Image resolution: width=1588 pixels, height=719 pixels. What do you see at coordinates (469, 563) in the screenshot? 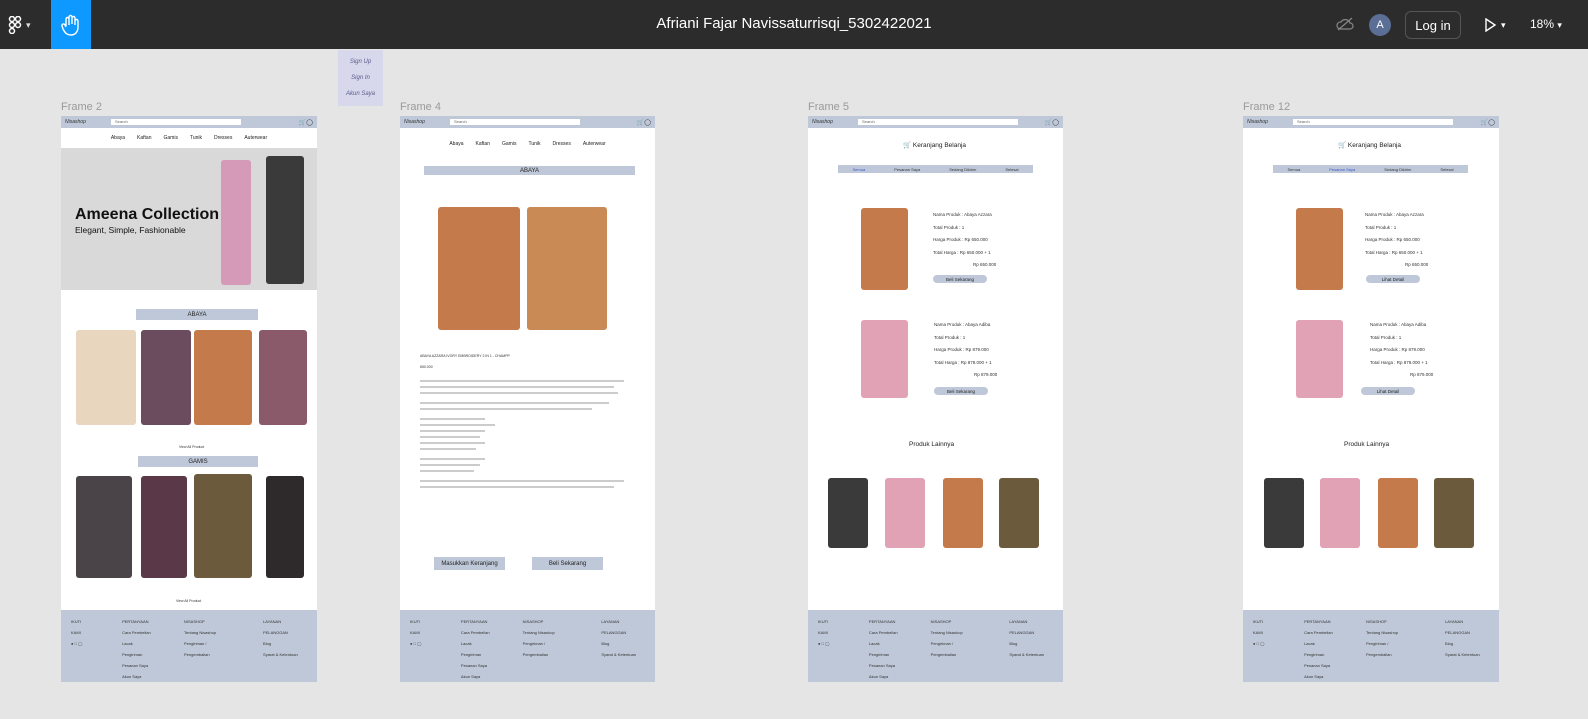
I see `add-to-cart-button: Masukkan Keranjang` at bounding box center [469, 563].